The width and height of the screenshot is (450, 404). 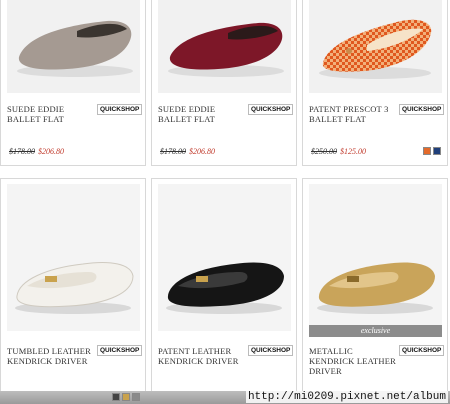 What do you see at coordinates (51, 356) in the screenshot?
I see `product-name: TUMBLED LEATHER KENDRICK DRIVER` at bounding box center [51, 356].